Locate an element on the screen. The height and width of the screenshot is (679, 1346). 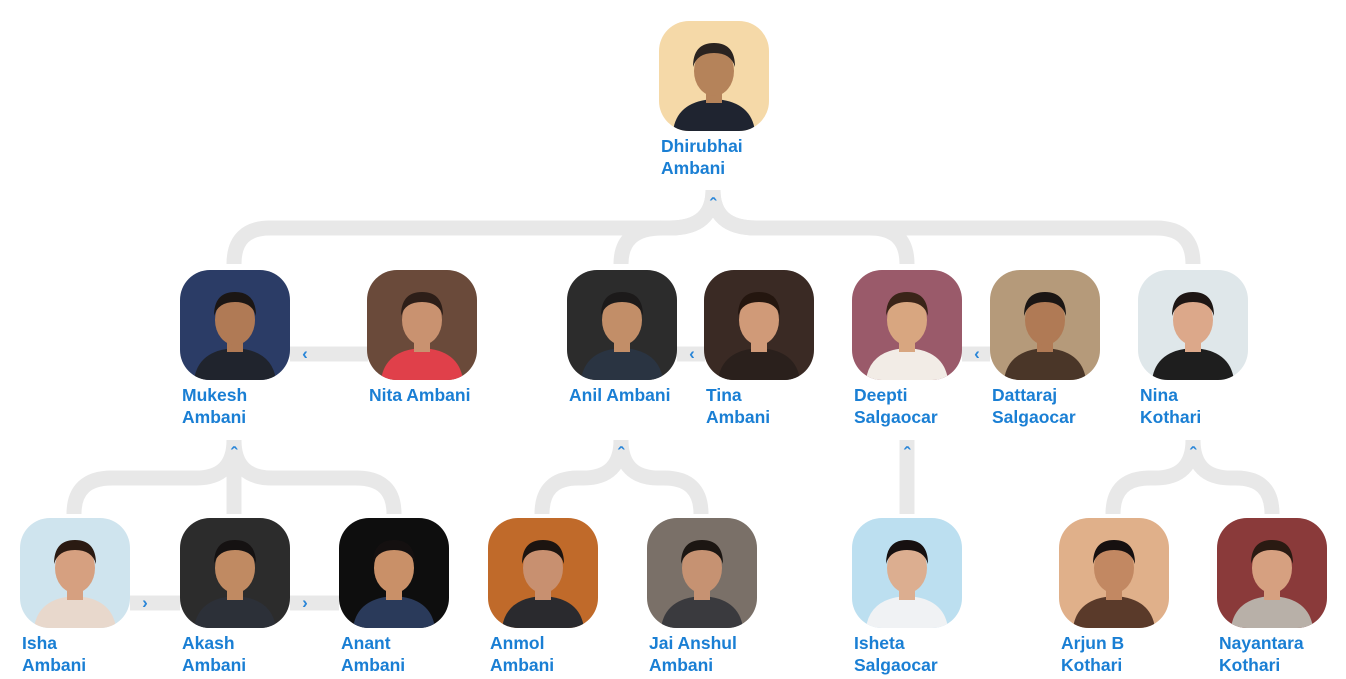
person-name: Nayantara Kothari is located at coordinates (1269, 654).